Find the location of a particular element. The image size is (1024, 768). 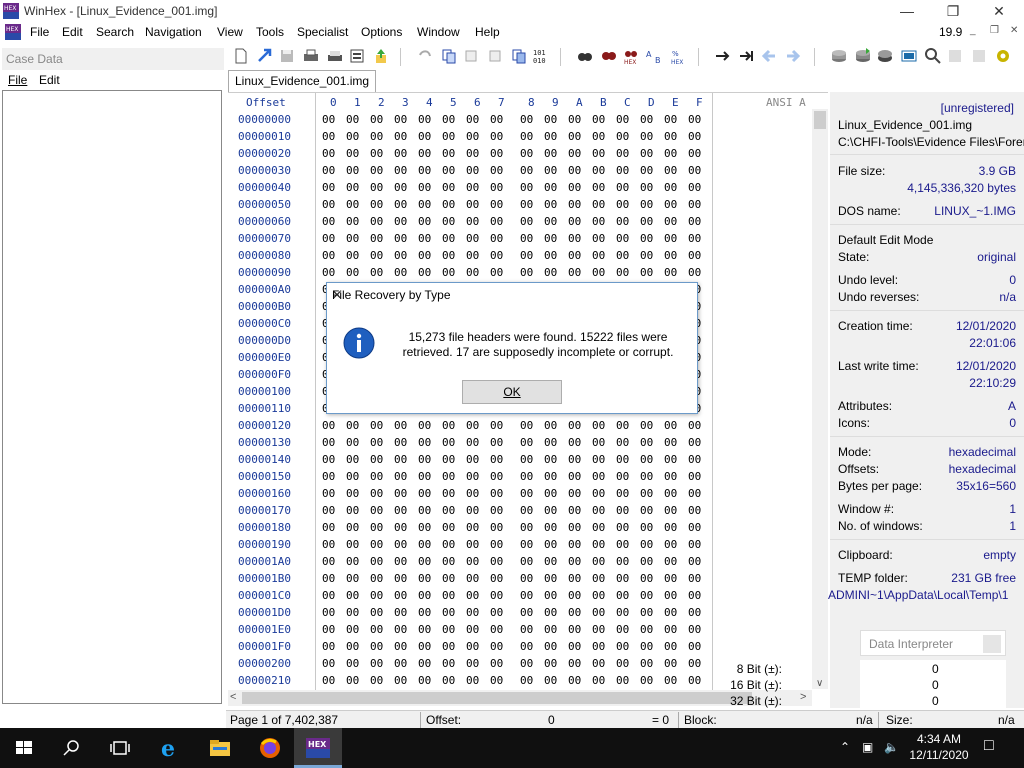

tab-linux-evidence: Linux_Evidence_001.img is located at coordinates (302, 81).